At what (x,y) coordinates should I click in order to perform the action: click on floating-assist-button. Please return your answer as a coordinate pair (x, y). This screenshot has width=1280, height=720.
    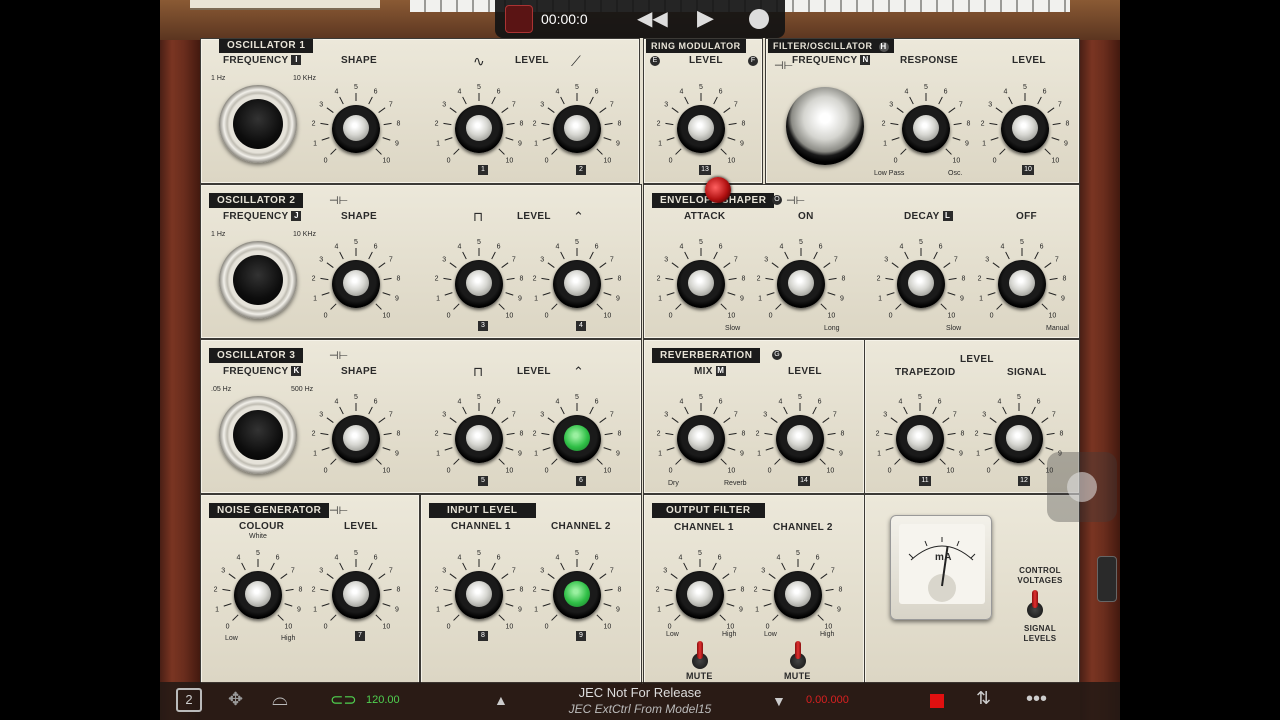
    Looking at the image, I should click on (1082, 487).